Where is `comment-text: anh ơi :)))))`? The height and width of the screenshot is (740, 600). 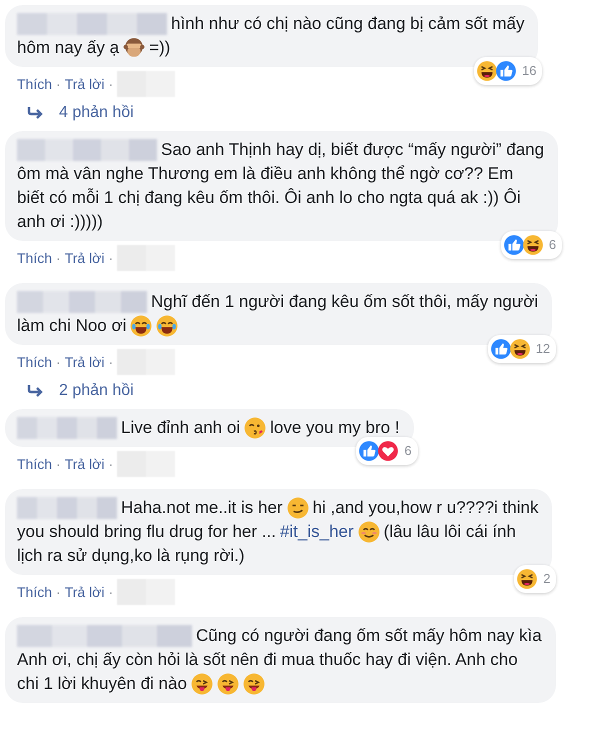
comment-text: anh ơi :))))) is located at coordinates (60, 222).